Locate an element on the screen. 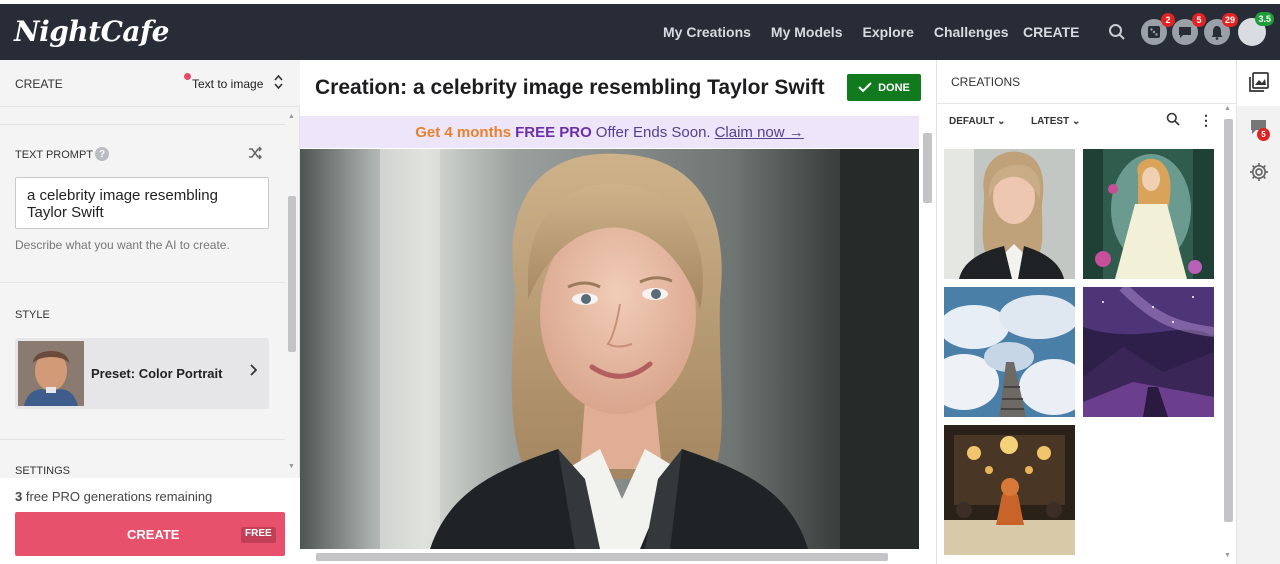 This screenshot has height=564, width=1280. latest-filter: LATEST ⌄ is located at coordinates (1055, 121).